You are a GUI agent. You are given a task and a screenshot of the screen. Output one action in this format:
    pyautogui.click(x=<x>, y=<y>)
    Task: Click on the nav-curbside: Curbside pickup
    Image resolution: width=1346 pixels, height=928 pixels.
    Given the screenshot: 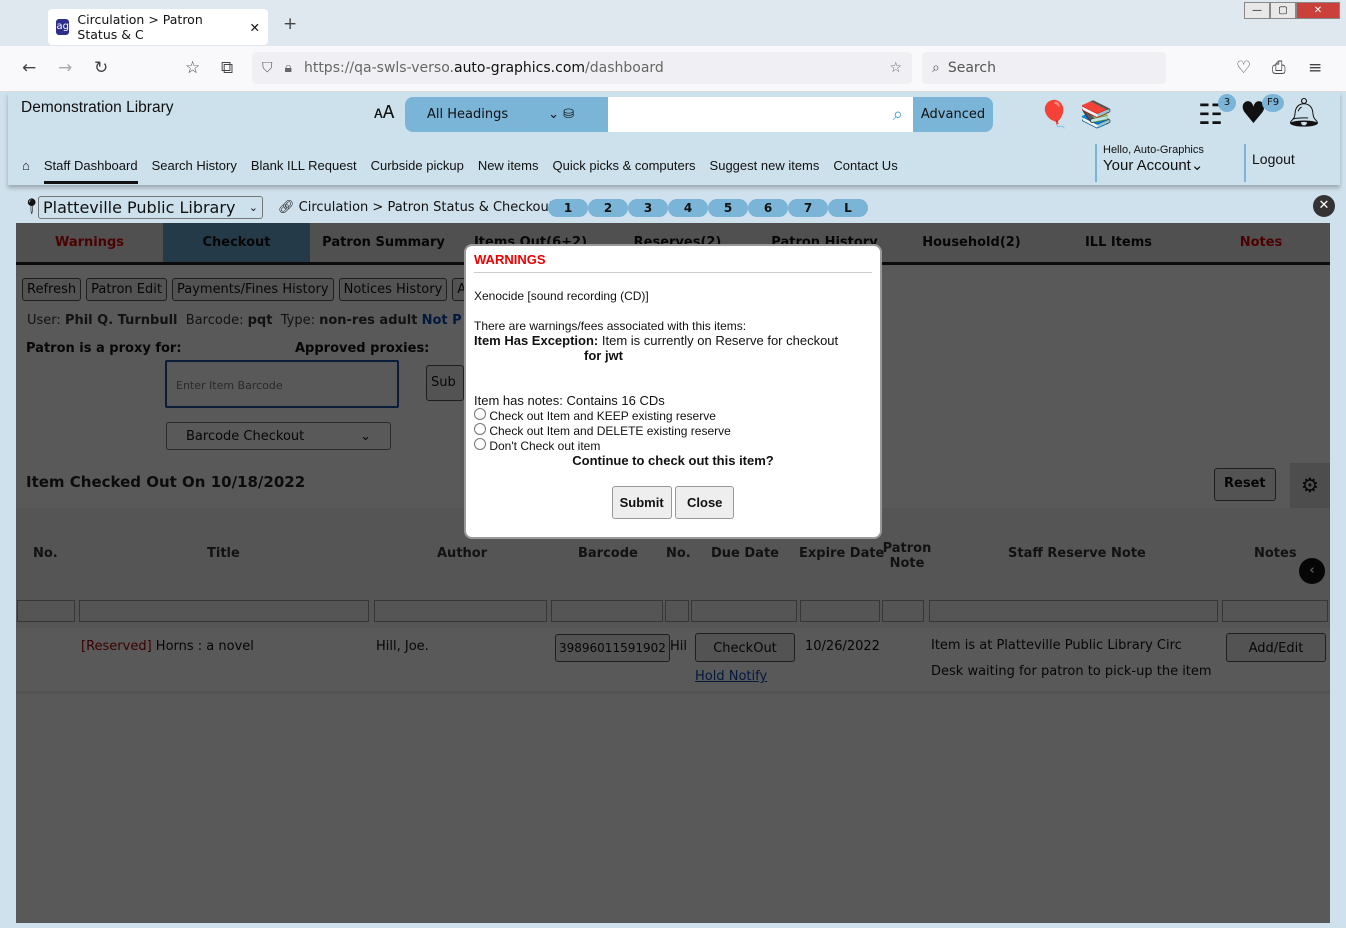 What is the action you would take?
    pyautogui.click(x=417, y=171)
    